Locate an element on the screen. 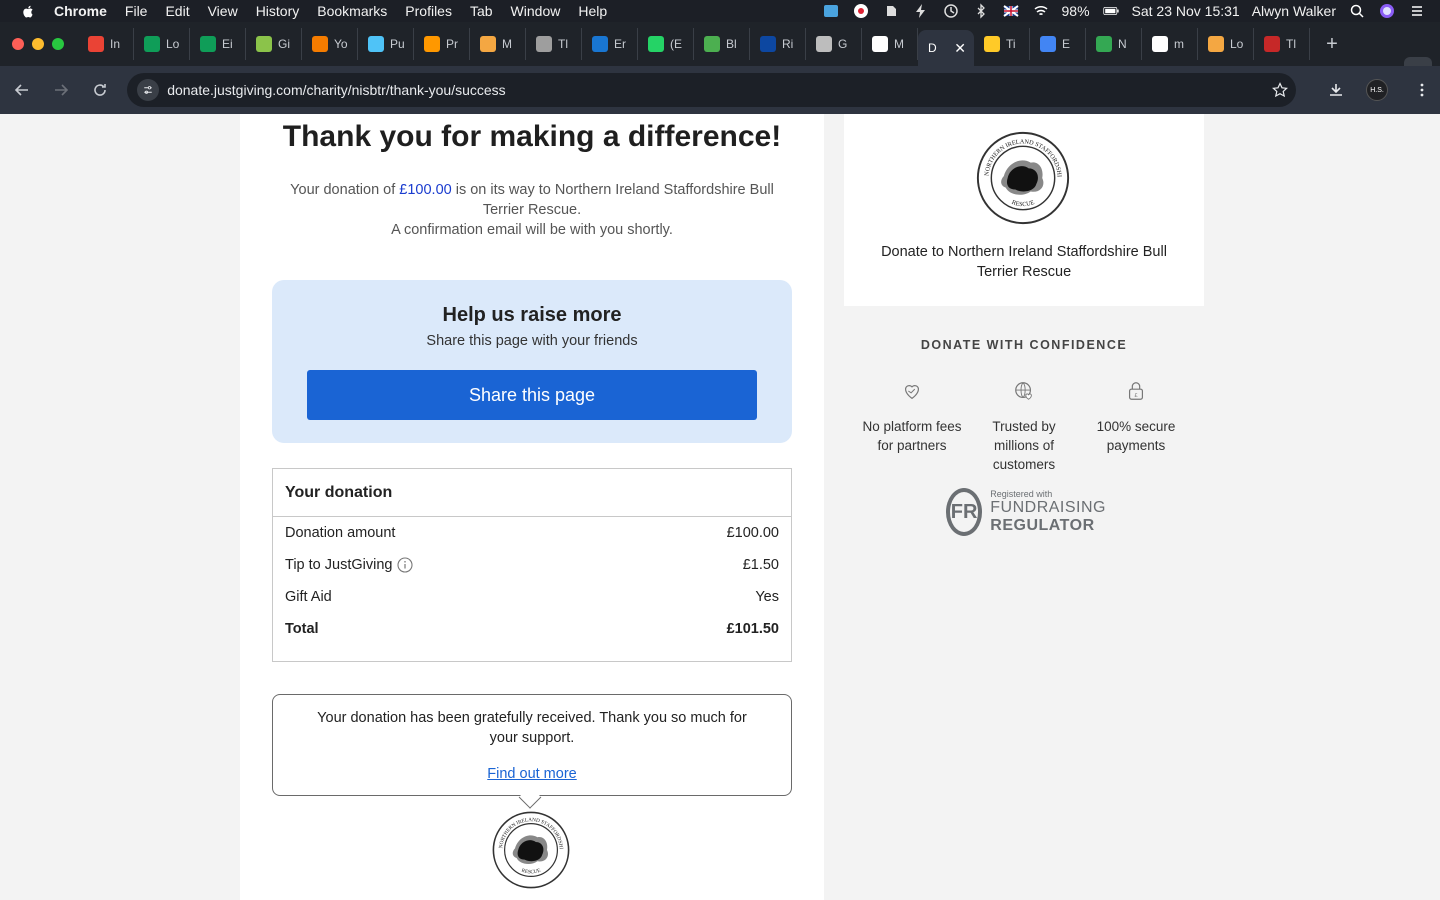 This screenshot has height=900, width=1440. reload-icon is located at coordinates (99, 90).